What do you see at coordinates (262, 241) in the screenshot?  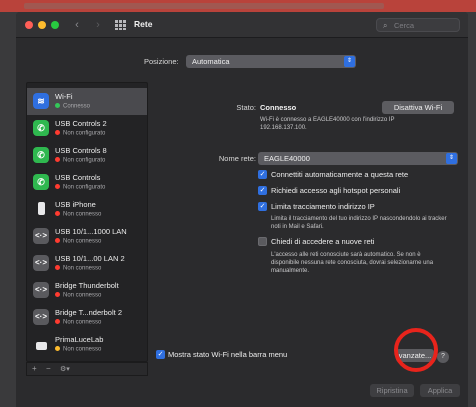 I see `ask-join-checkbox` at bounding box center [262, 241].